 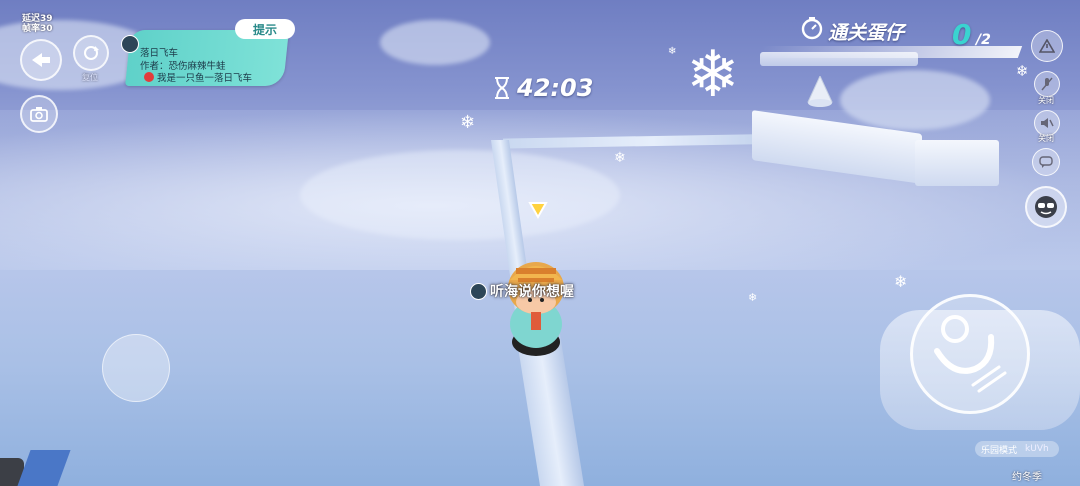 What do you see at coordinates (265, 29) in the screenshot?
I see `hint-button: 提示` at bounding box center [265, 29].